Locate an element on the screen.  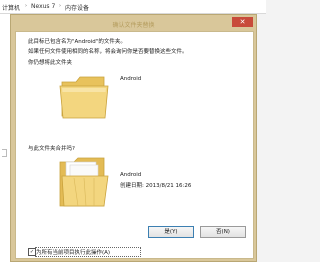
destination-folder-name: Android is located at coordinates (131, 175).